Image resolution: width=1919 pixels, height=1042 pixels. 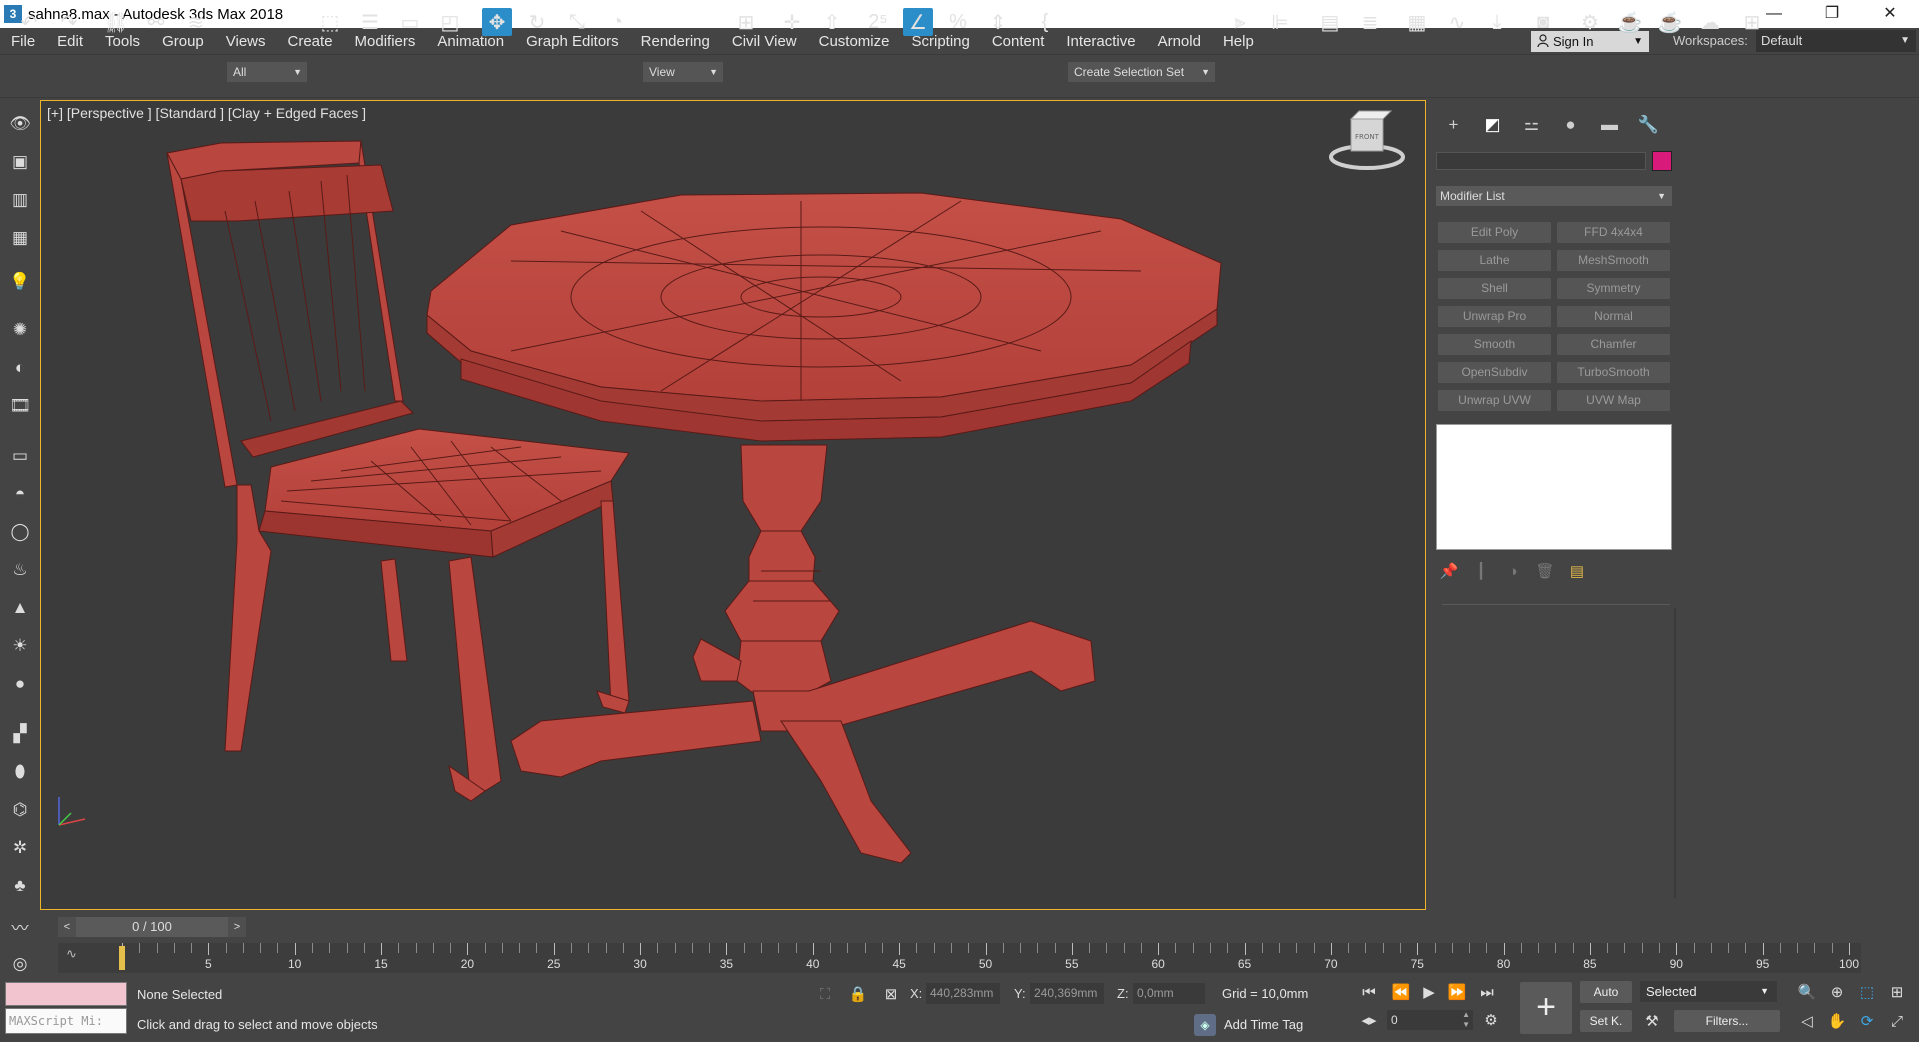 I want to click on capsule-icon: ⬮, so click(x=20, y=772).